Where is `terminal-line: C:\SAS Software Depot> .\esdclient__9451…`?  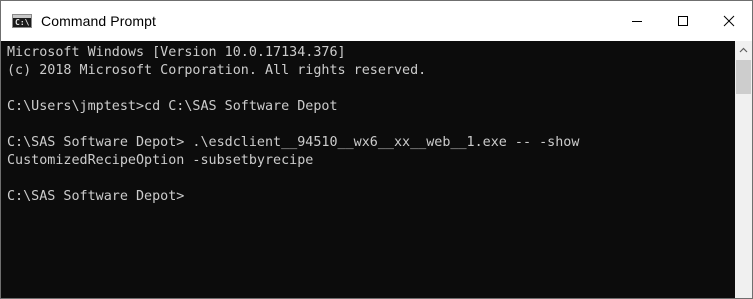 terminal-line: C:\SAS Software Depot> .\esdclient__9451… is located at coordinates (293, 142).